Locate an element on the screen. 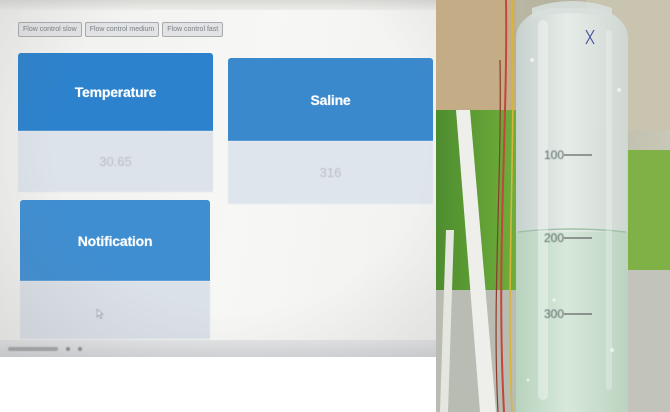 This screenshot has height=412, width=670. bottle-scale-mark-100: 100 is located at coordinates (554, 155).